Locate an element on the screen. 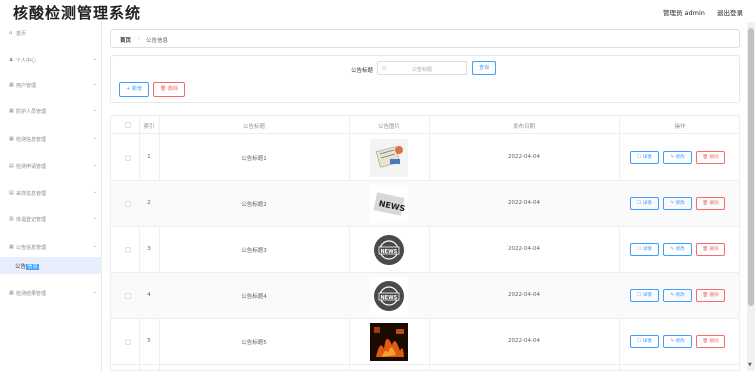 This screenshot has height=371, width=755. row-title: 公告标题2 is located at coordinates (254, 205).